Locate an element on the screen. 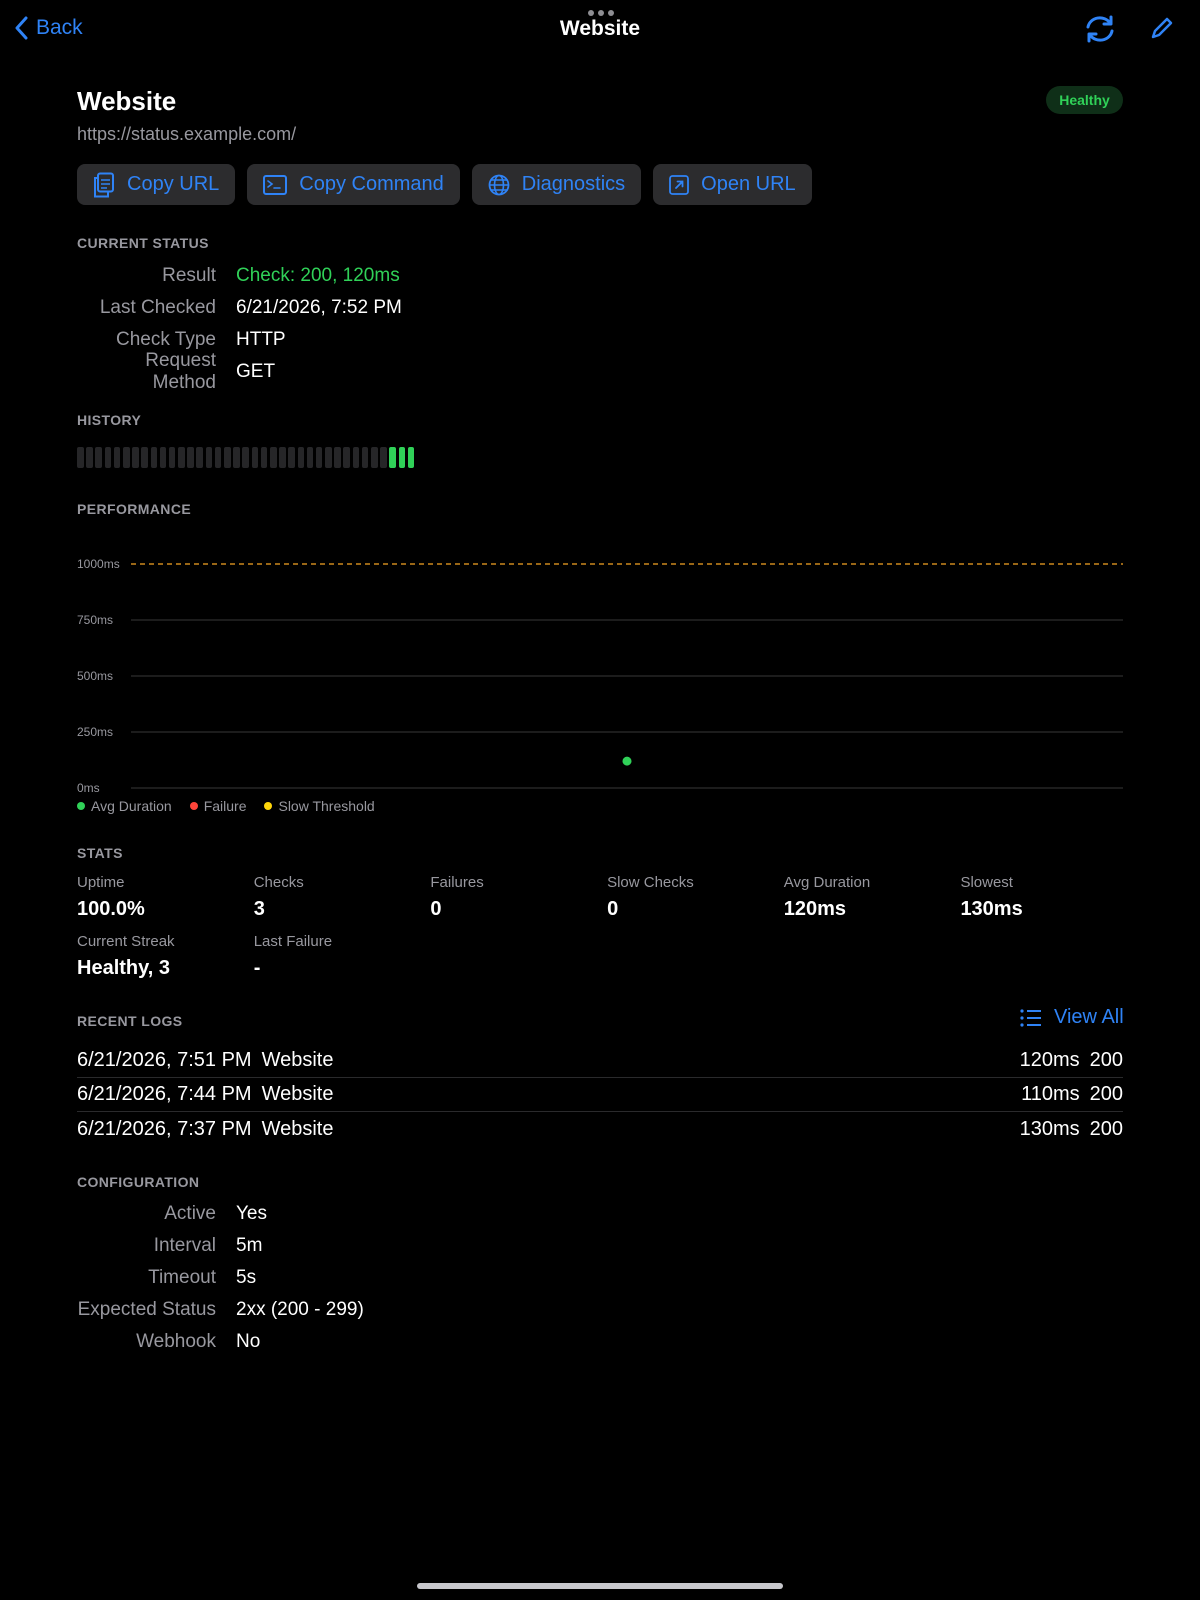  status-key: Last Checked is located at coordinates (157, 307).